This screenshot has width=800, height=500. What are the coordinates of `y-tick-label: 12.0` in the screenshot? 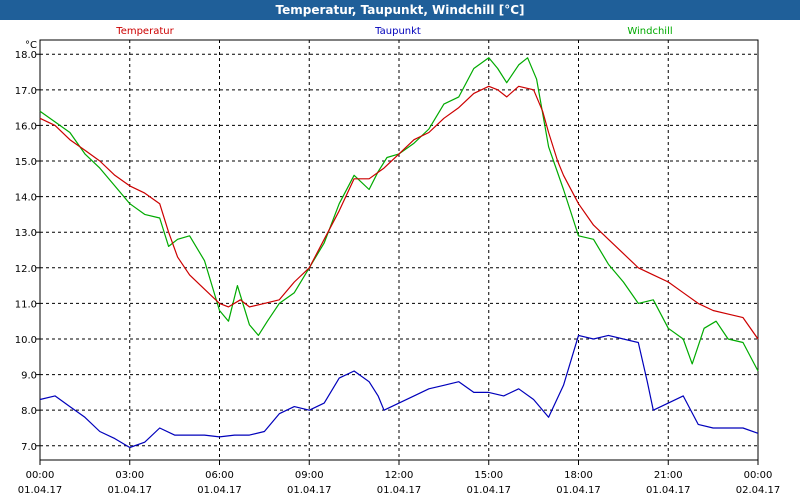 It's located at (26, 269).